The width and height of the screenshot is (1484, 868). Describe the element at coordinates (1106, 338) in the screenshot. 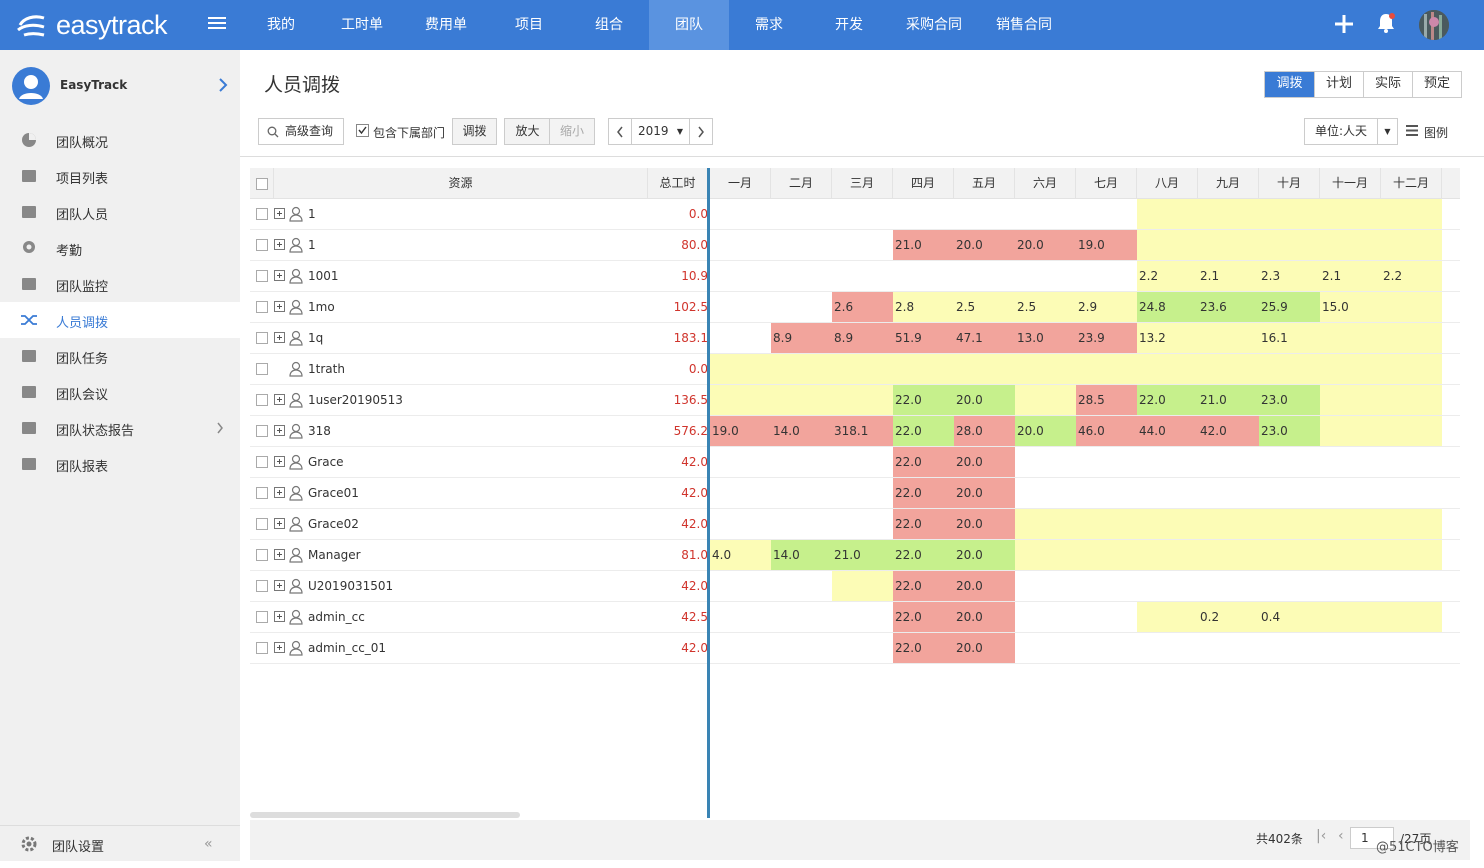

I see `month-cell: 23.9` at that location.